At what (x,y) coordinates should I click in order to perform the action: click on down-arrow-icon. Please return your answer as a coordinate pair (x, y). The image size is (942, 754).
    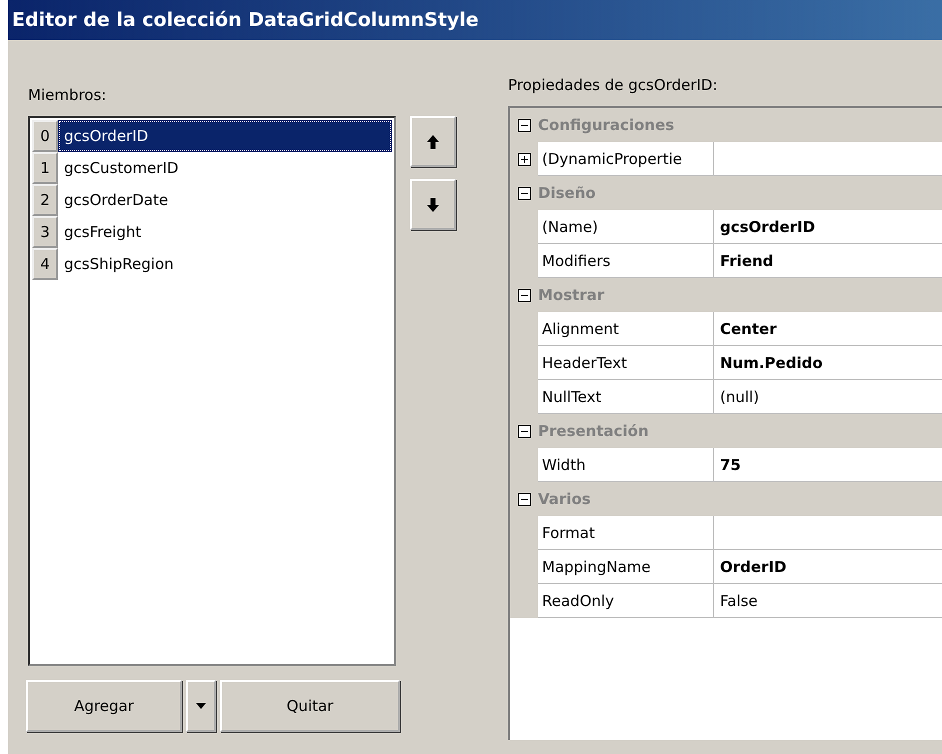
    Looking at the image, I should click on (433, 205).